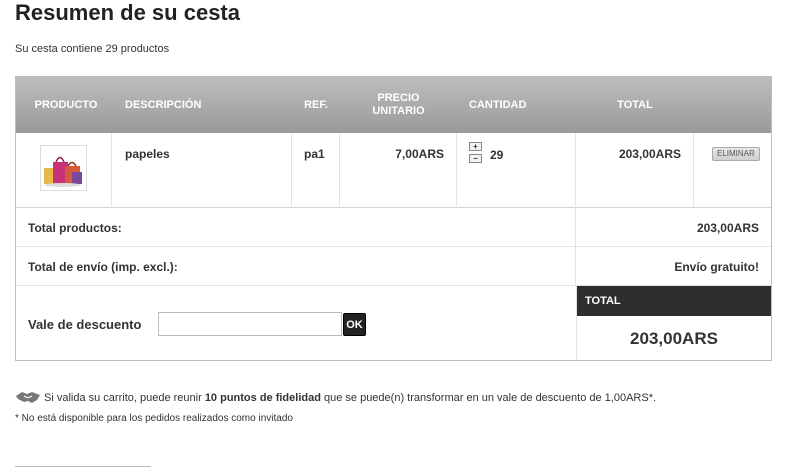 Image resolution: width=791 pixels, height=468 pixels. What do you see at coordinates (635, 104) in the screenshot?
I see `header-total: TOTAL` at bounding box center [635, 104].